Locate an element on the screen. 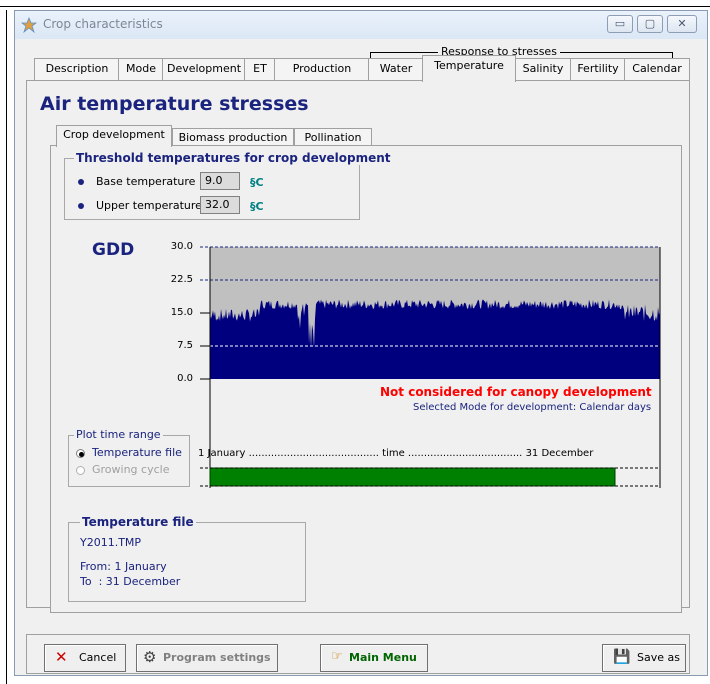 This screenshot has width=710, height=684. maximize-button: ▢ is located at coordinates (650, 24).